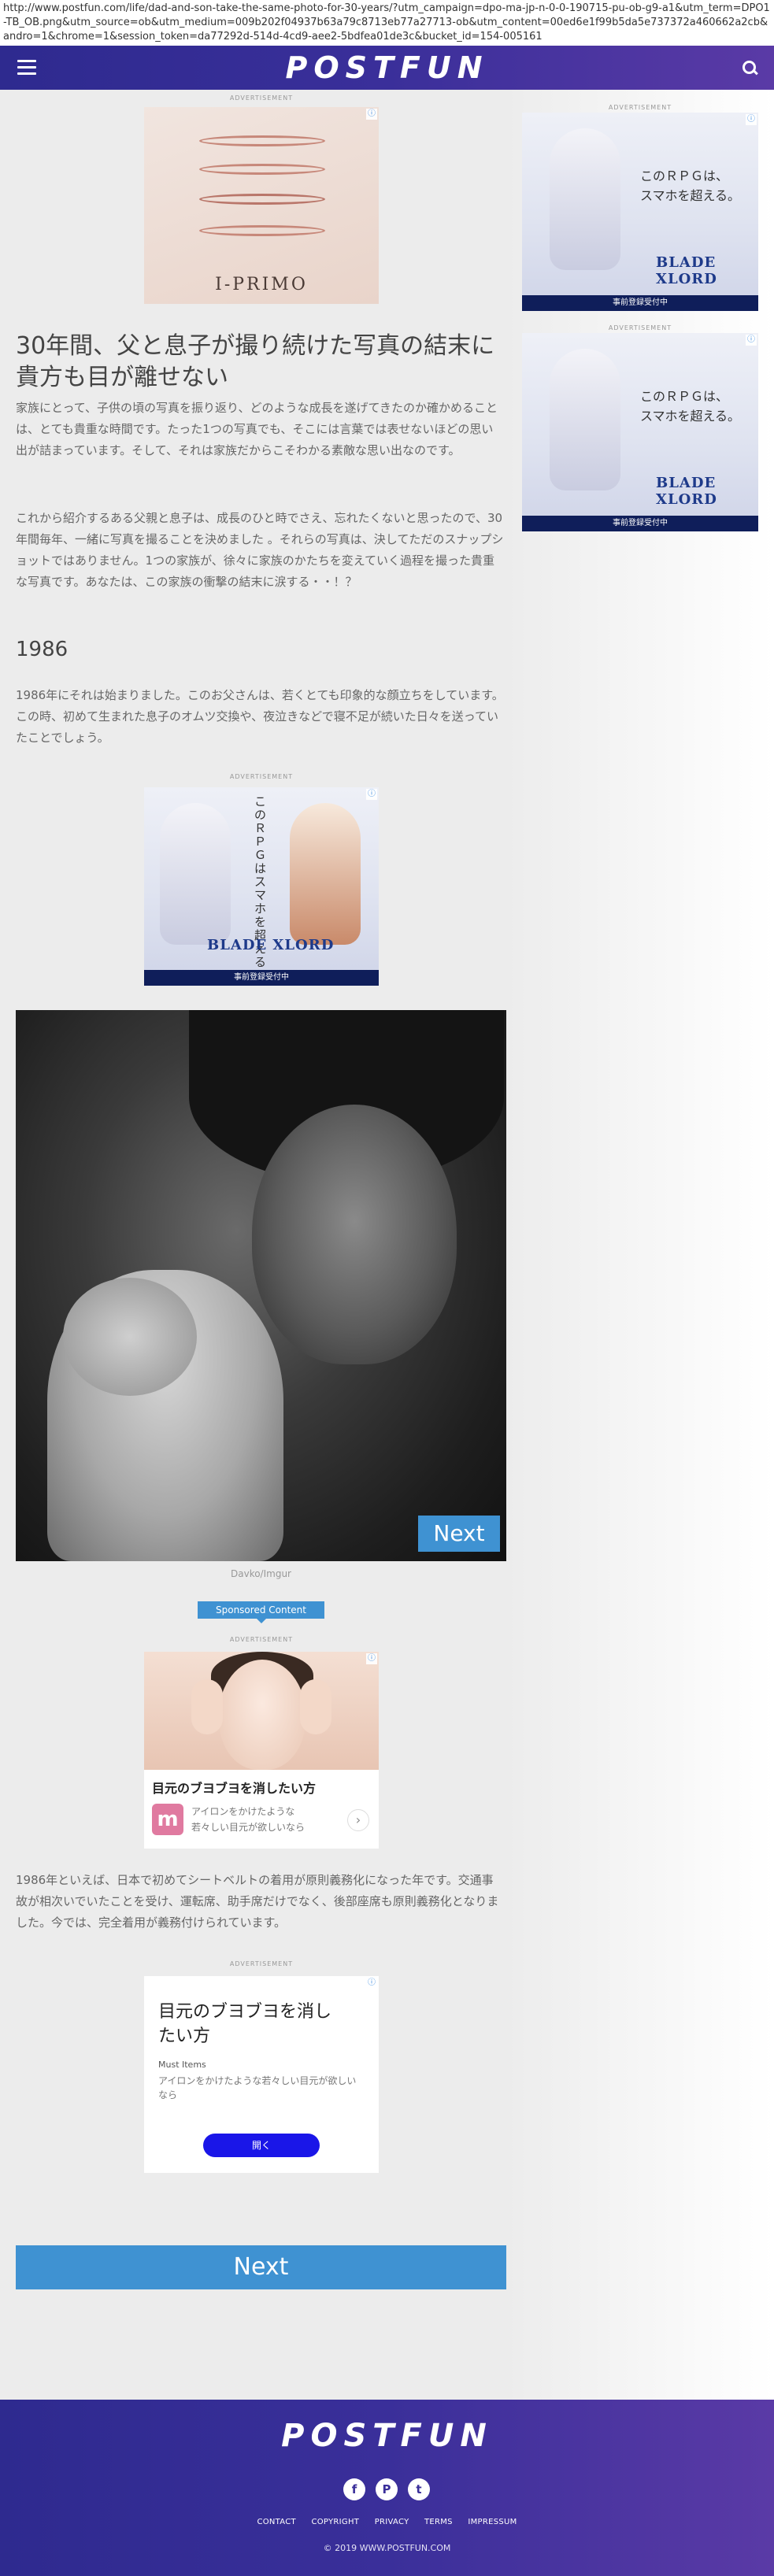 The image size is (774, 2576). Describe the element at coordinates (640, 432) in the screenshot. I see `sidebar-game-ad-2: ⓘ このＲＰＧは、 スマホを超える。 BLADE XLORD 事前登録受付中` at that location.